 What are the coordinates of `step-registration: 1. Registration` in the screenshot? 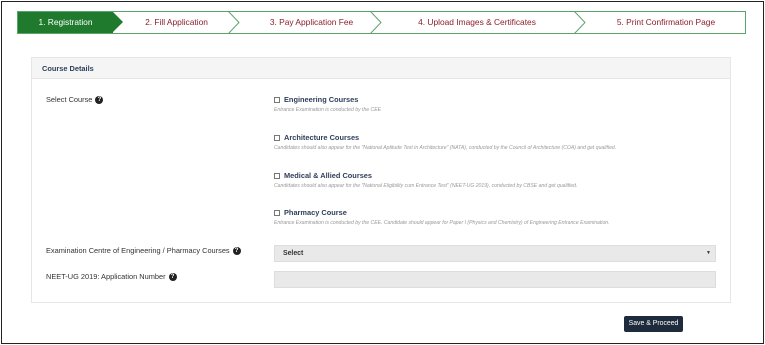 It's located at (70, 22).